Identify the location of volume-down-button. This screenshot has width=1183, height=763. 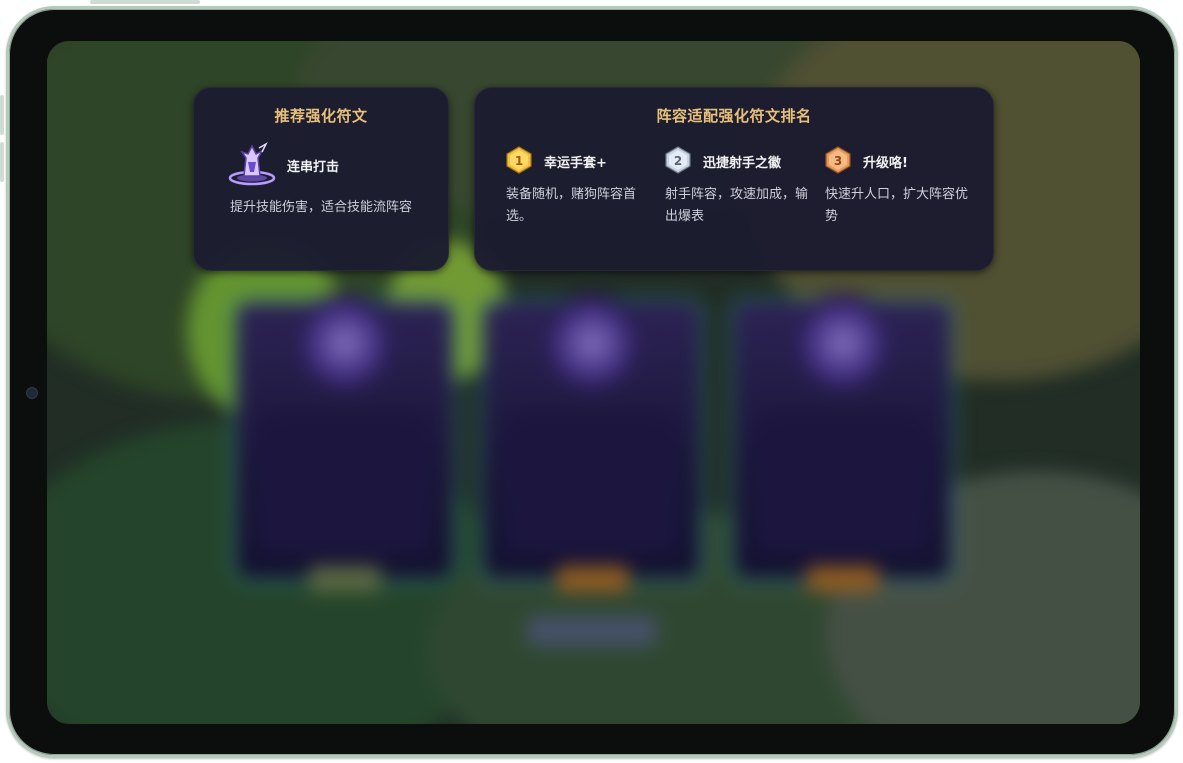
(2, 162).